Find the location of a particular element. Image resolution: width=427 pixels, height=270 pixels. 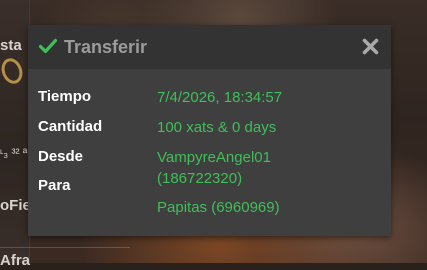

time-label: Tiempo is located at coordinates (65, 96).